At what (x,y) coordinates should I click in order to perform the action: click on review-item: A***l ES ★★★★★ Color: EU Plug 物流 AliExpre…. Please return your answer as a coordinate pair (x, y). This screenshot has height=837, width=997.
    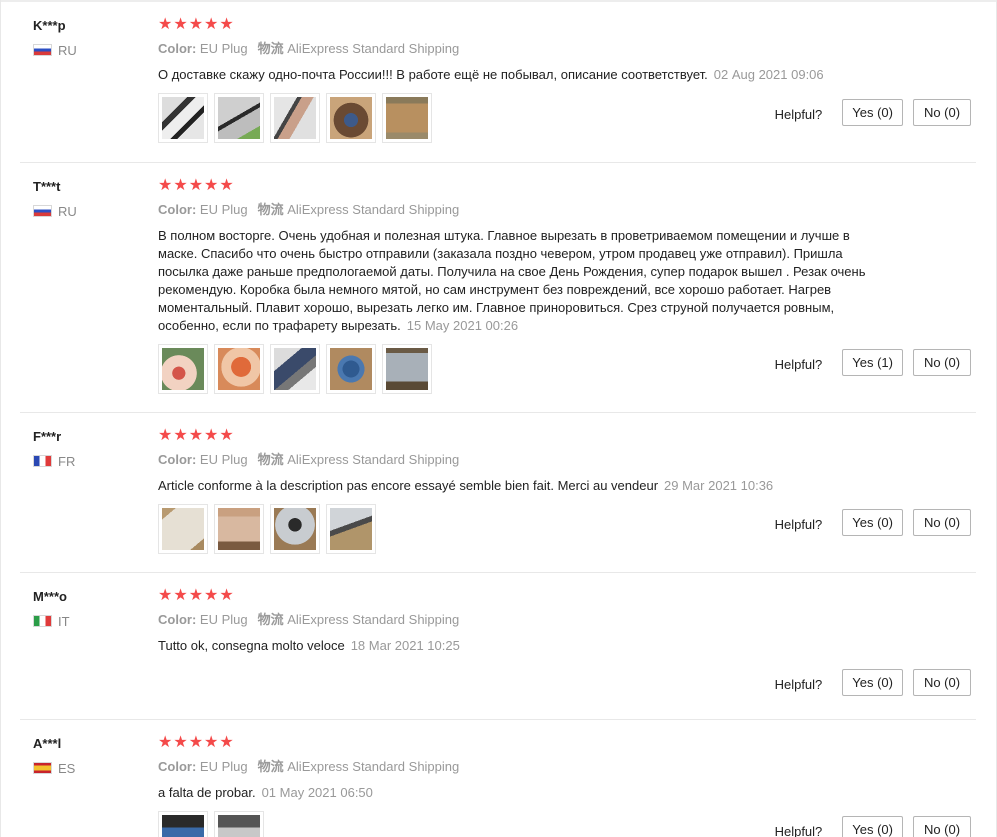
    Looking at the image, I should click on (498, 778).